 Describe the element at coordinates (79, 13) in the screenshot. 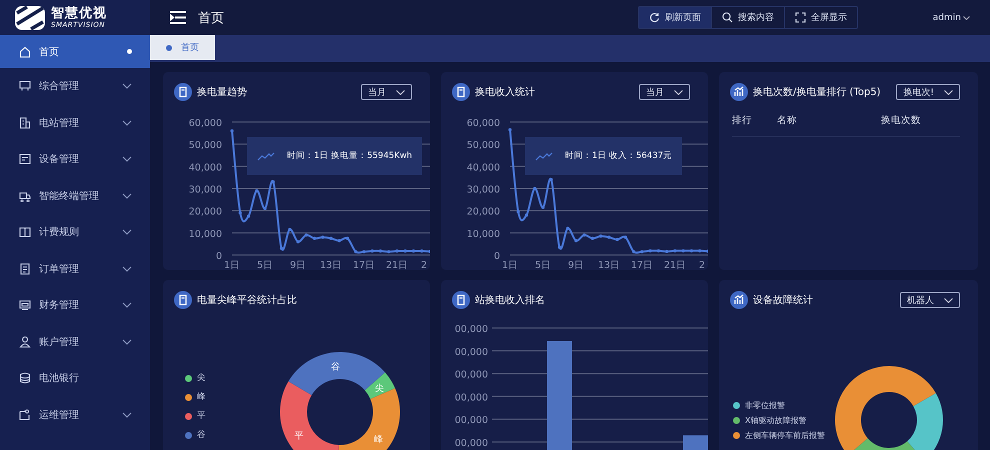

I see `logo-name: 智慧优视` at that location.